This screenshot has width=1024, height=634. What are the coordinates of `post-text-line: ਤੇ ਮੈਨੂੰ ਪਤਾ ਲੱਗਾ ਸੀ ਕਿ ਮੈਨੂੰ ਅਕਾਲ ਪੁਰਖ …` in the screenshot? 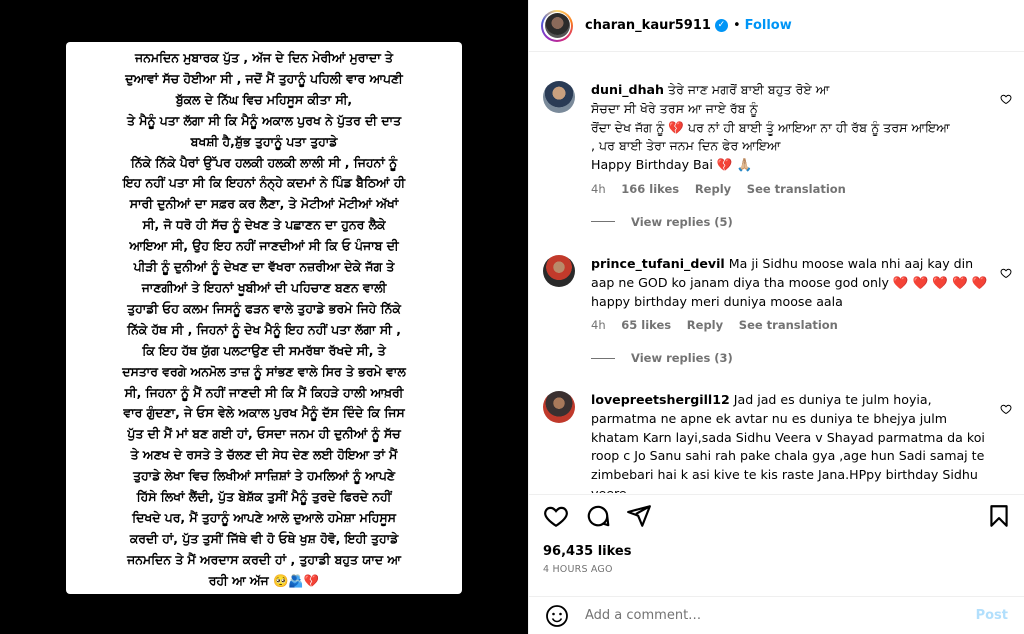 It's located at (264, 120).